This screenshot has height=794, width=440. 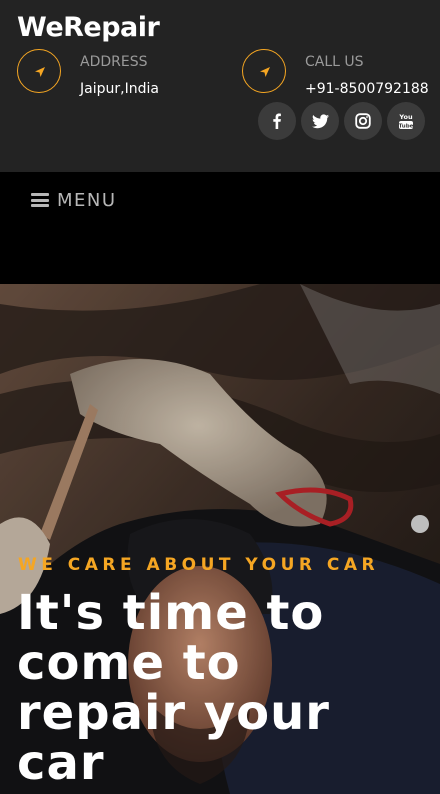 What do you see at coordinates (129, 663) in the screenshot?
I see `headline-line: come to` at bounding box center [129, 663].